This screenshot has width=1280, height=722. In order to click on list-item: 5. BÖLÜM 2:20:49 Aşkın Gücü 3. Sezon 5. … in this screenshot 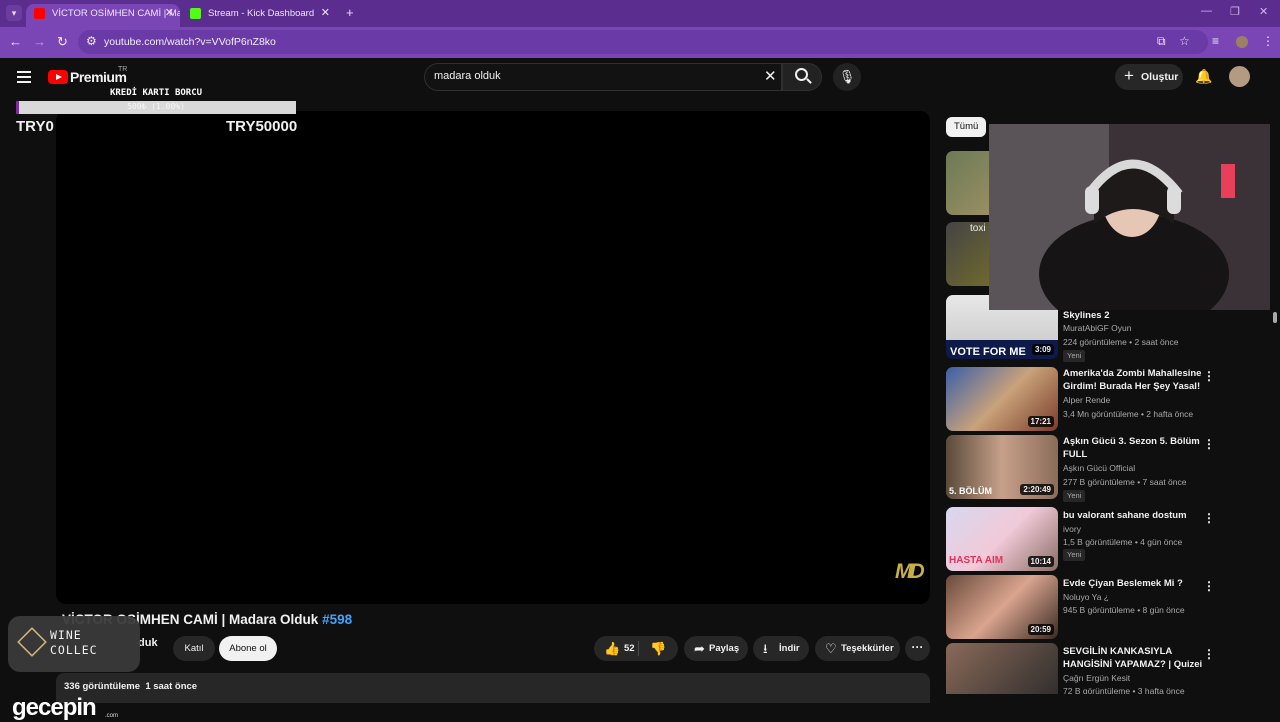, I will do `click(1081, 468)`.